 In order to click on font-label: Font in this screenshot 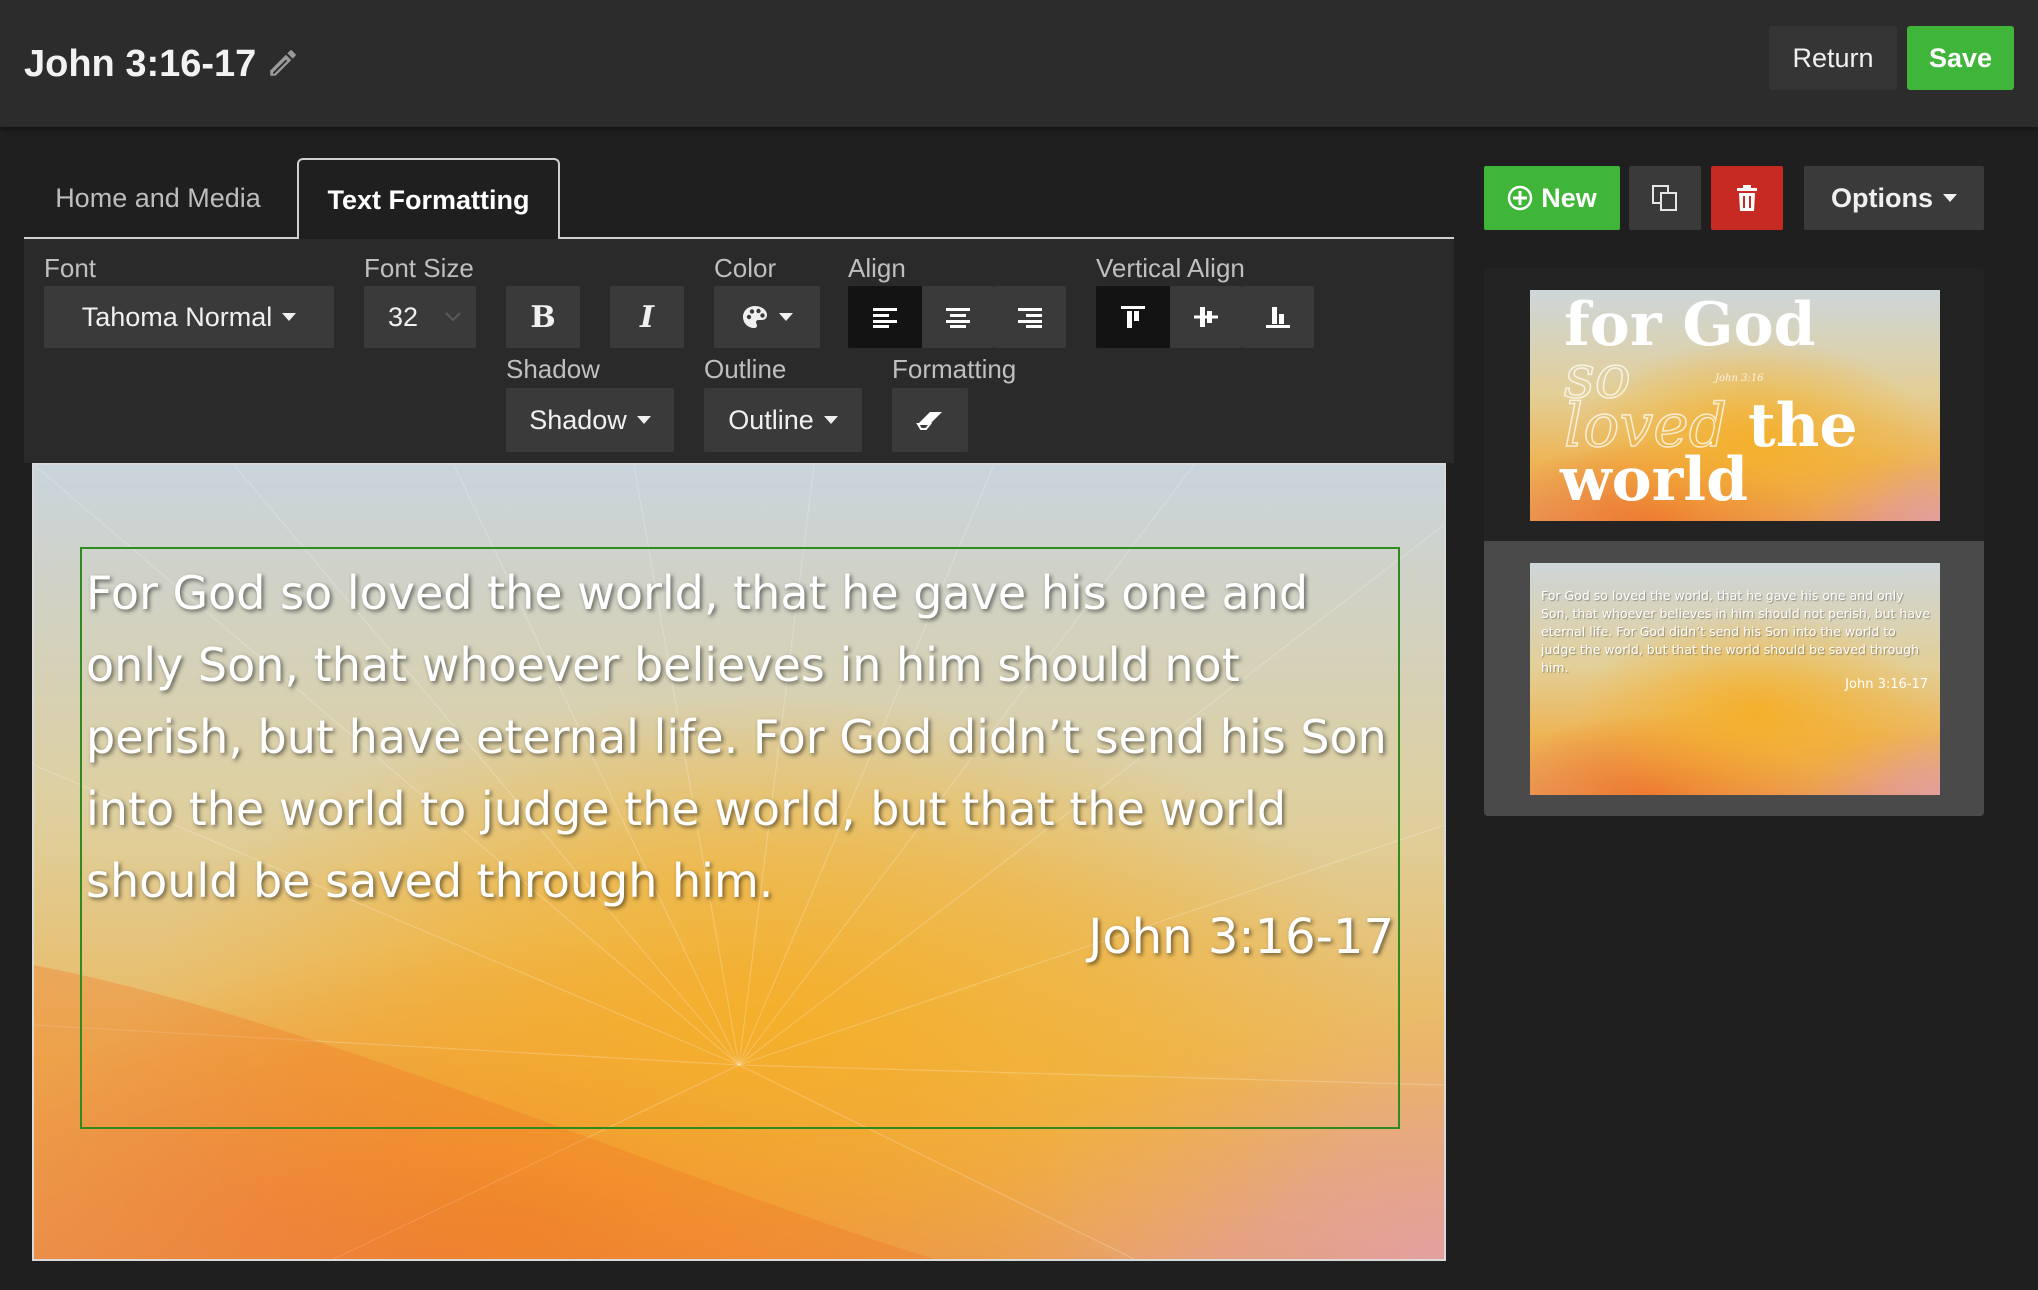, I will do `click(70, 268)`.